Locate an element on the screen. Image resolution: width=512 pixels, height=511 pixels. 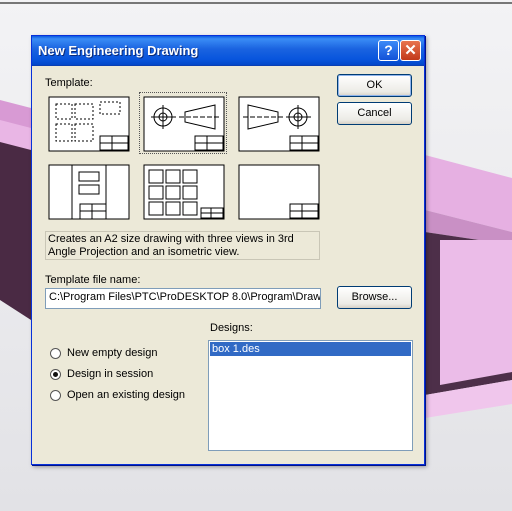
close-icon: ✕ is located at coordinates (410, 50).